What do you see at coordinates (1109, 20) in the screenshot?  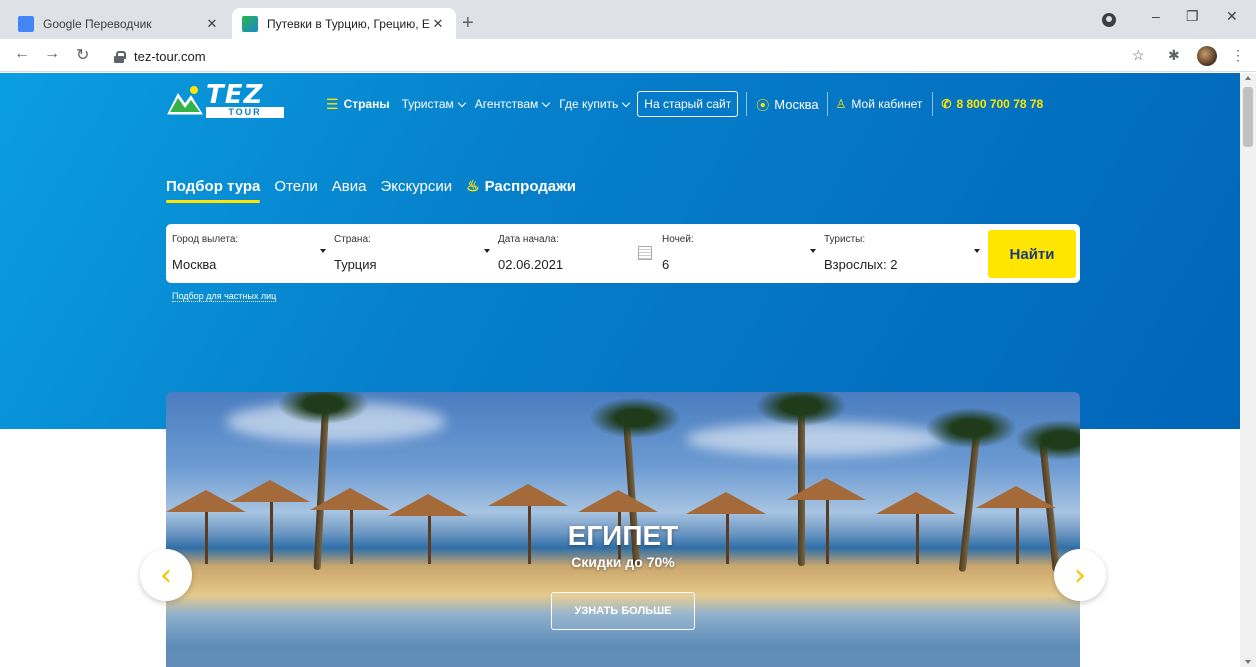 I see `profile-menu-icon` at bounding box center [1109, 20].